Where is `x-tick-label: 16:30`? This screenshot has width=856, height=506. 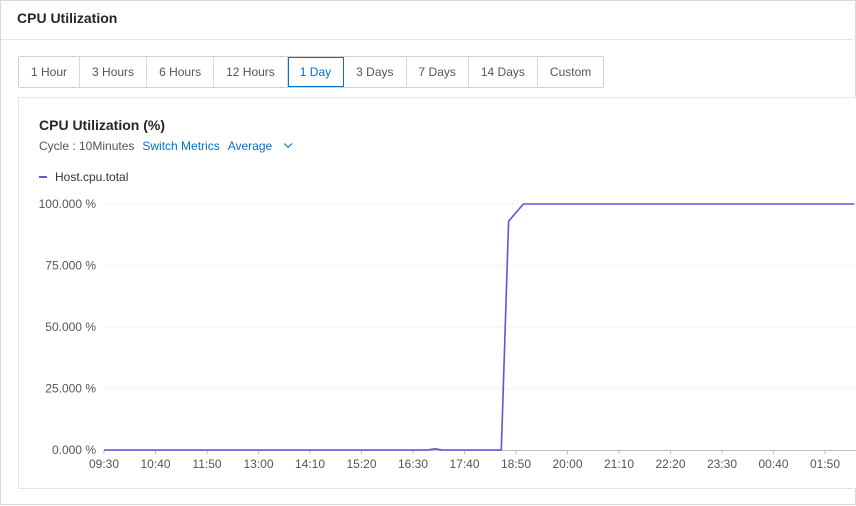
x-tick-label: 16:30 is located at coordinates (413, 464).